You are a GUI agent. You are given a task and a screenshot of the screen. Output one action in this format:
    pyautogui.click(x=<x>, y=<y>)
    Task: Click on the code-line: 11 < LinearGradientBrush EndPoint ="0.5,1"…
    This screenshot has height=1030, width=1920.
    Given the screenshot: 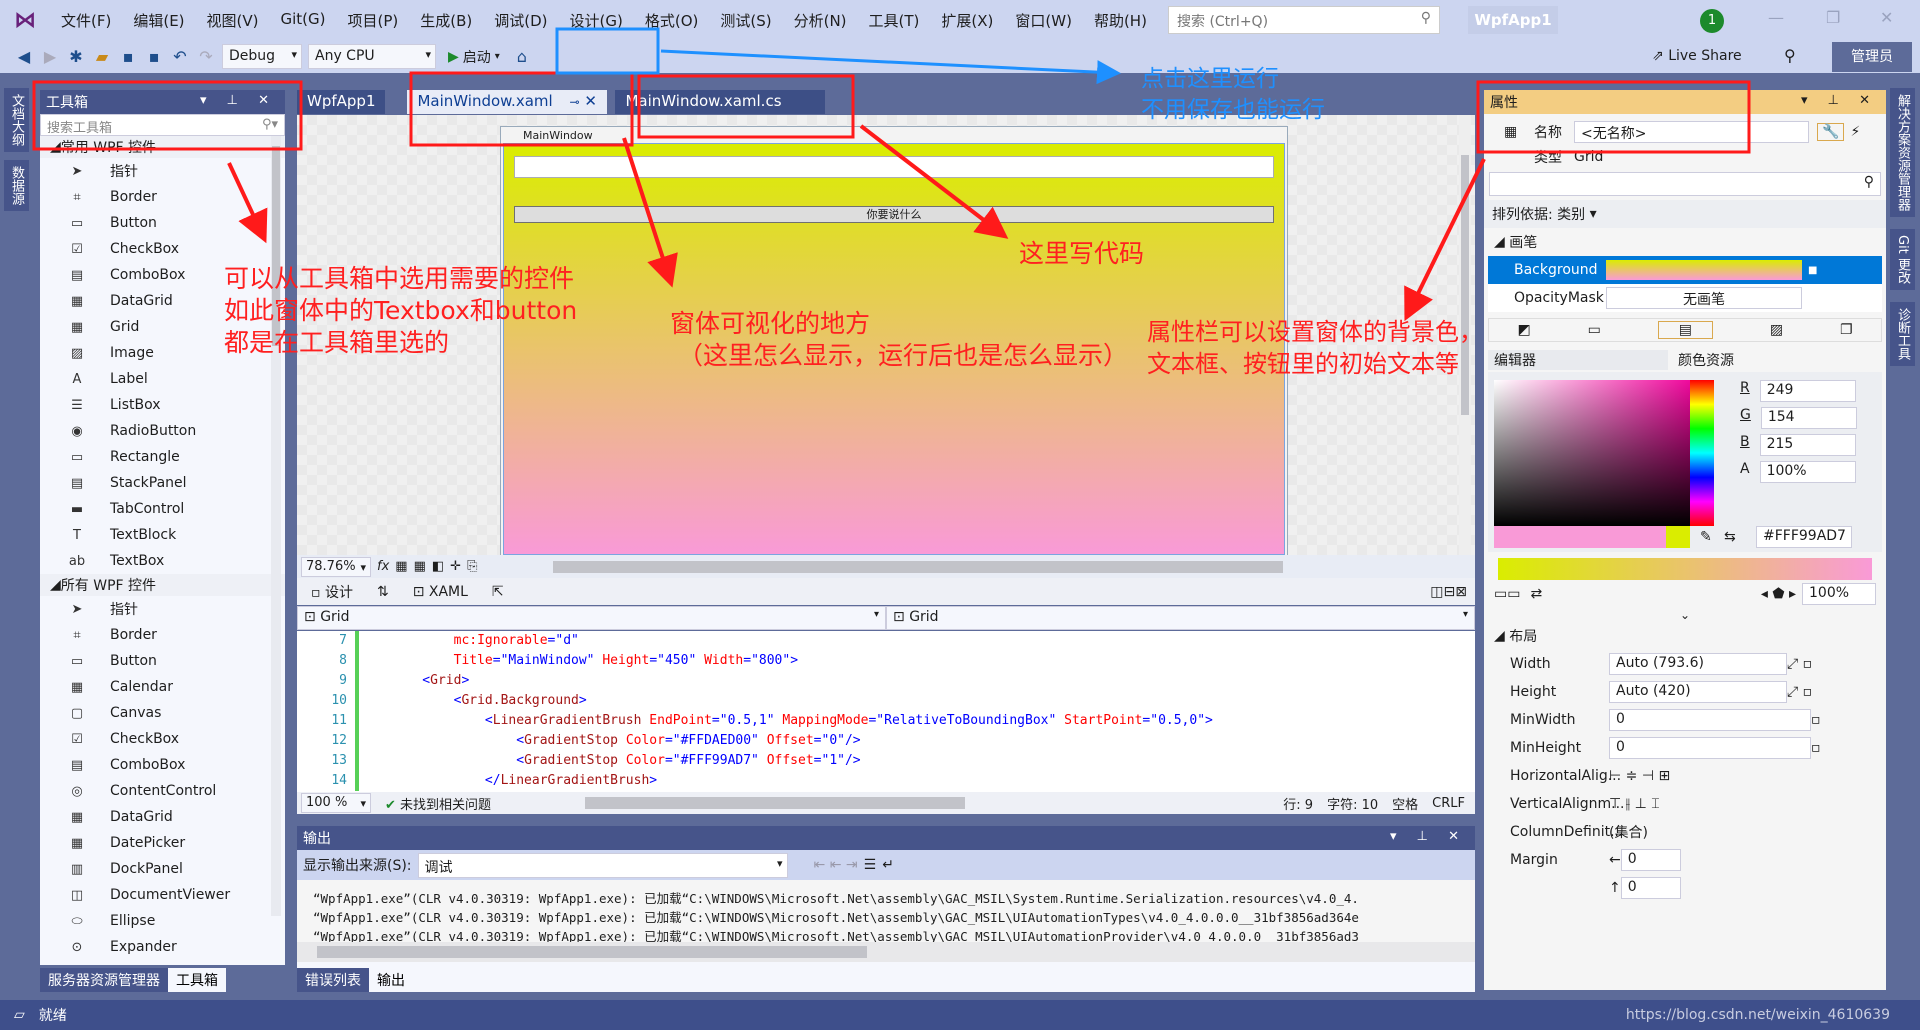 What is the action you would take?
    pyautogui.click(x=886, y=721)
    